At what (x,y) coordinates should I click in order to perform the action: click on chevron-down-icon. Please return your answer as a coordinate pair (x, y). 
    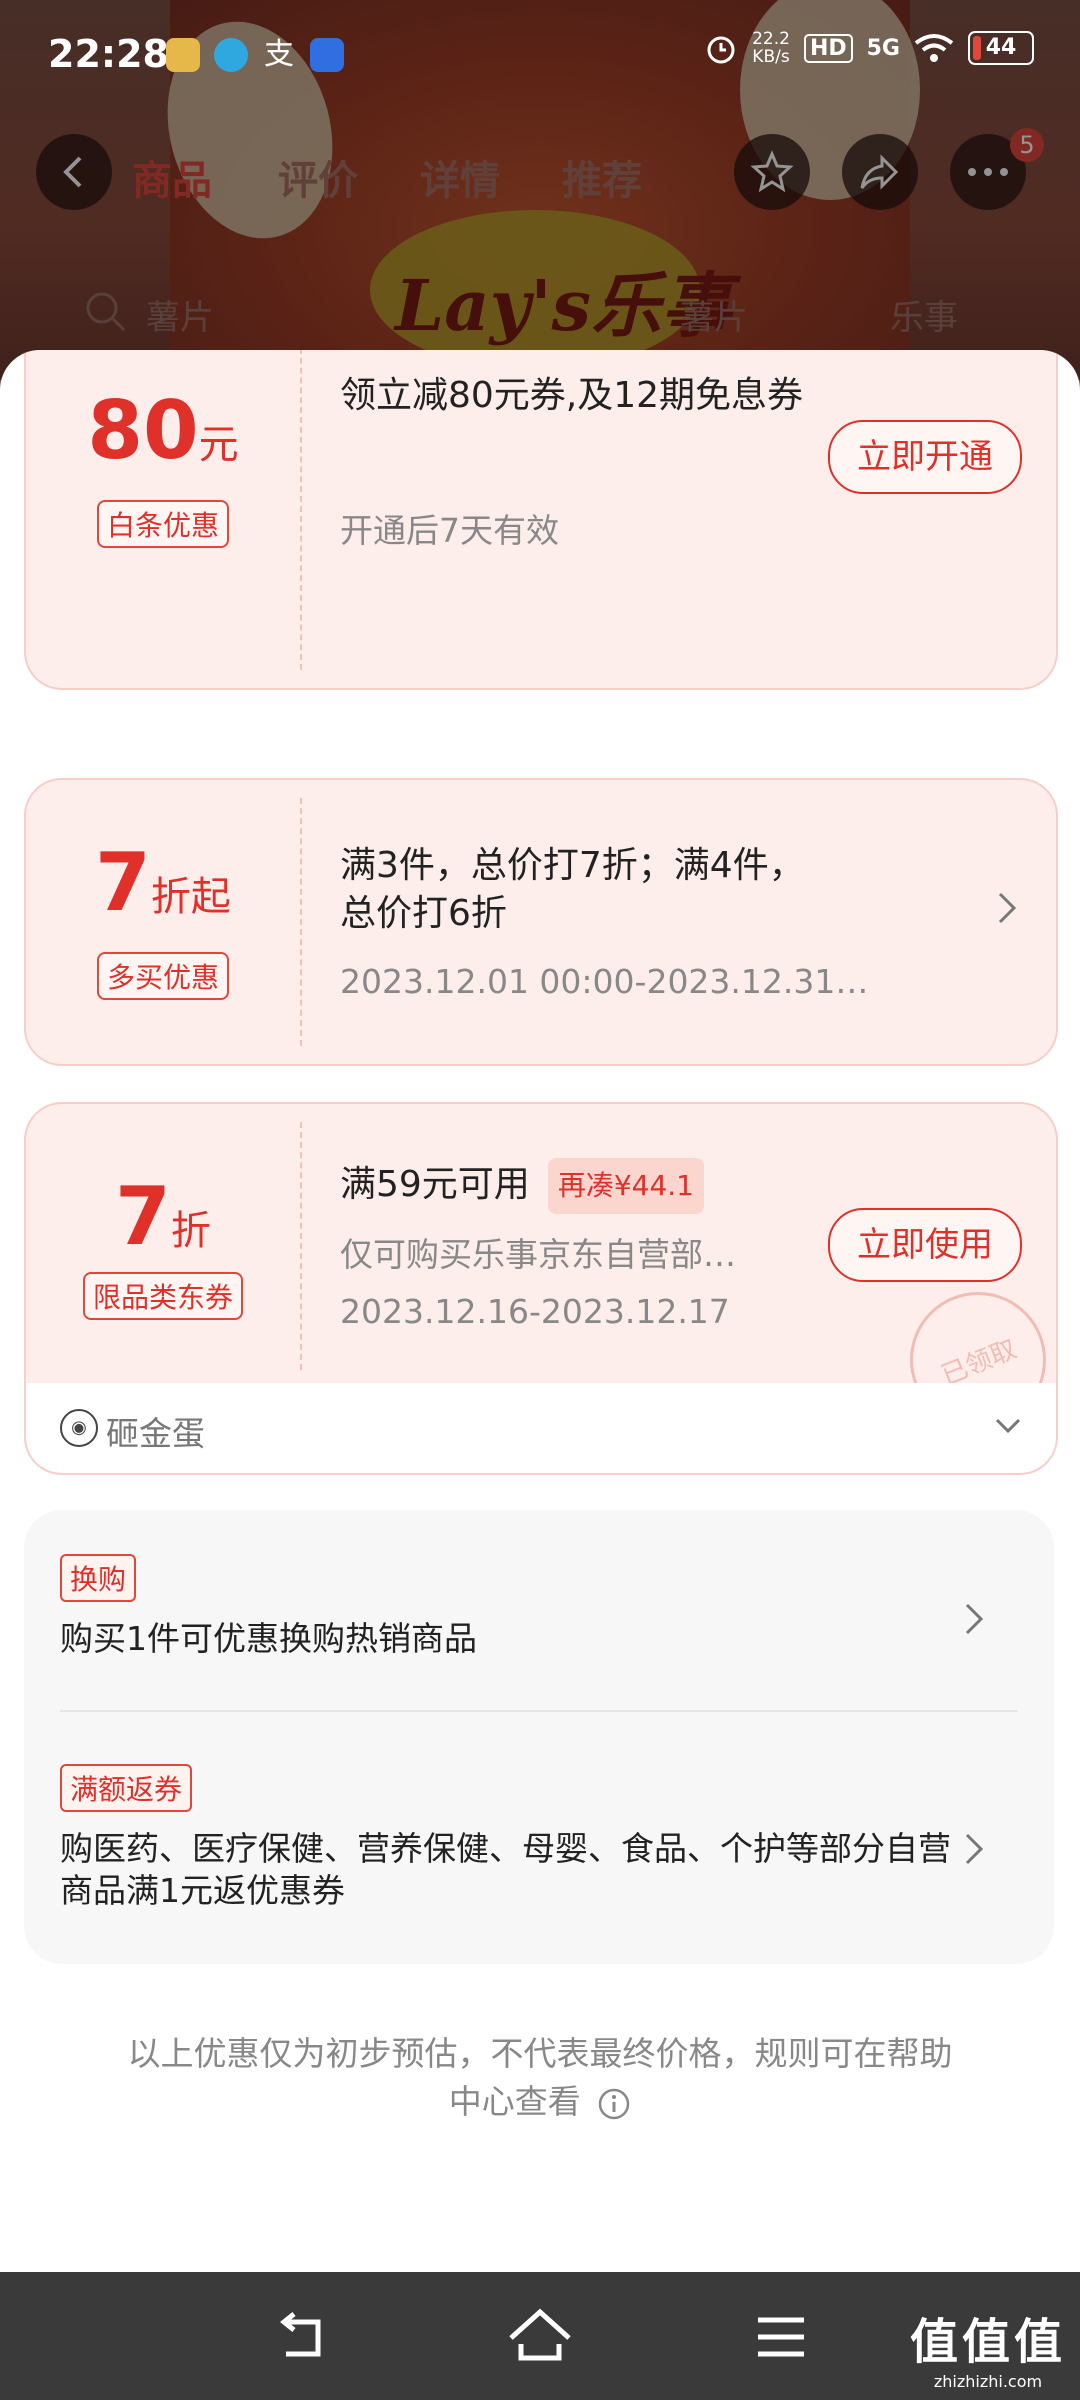
    Looking at the image, I should click on (1008, 1426).